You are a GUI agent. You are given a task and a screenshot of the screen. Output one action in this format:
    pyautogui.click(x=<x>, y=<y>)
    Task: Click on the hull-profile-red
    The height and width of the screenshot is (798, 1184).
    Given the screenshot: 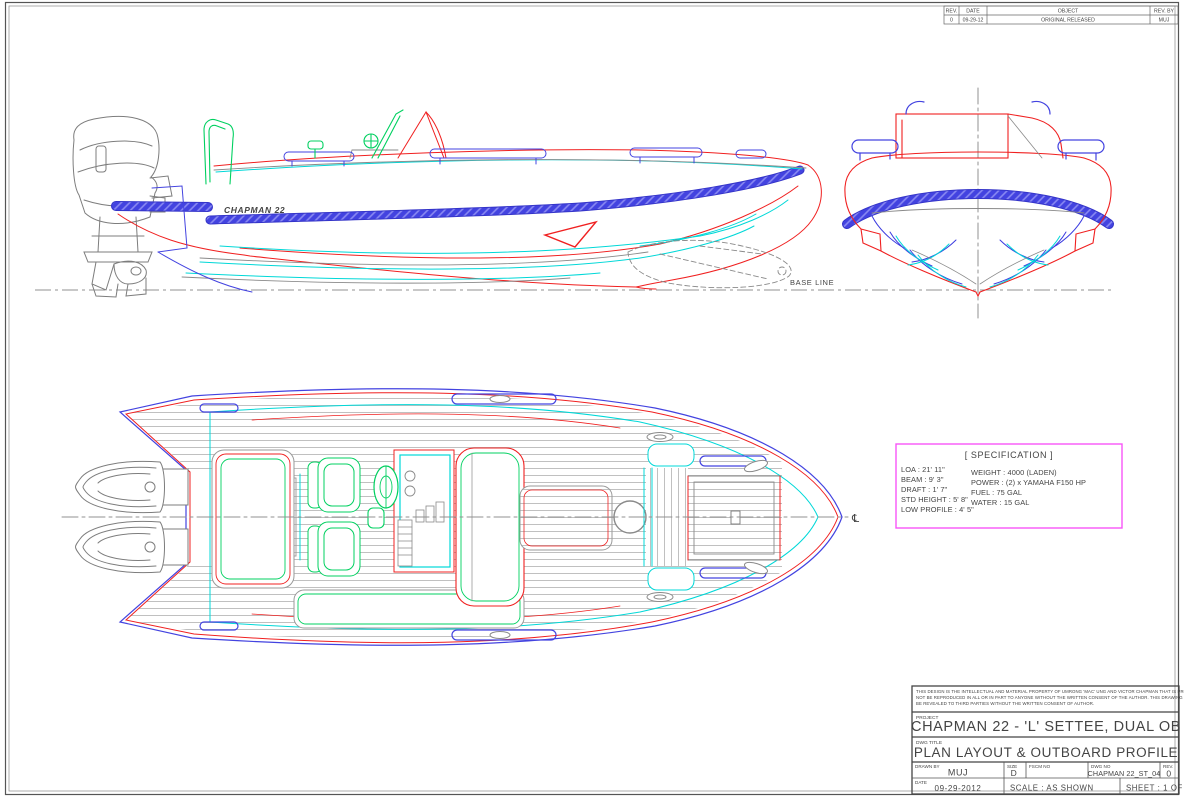 What is the action you would take?
    pyautogui.click(x=469, y=200)
    